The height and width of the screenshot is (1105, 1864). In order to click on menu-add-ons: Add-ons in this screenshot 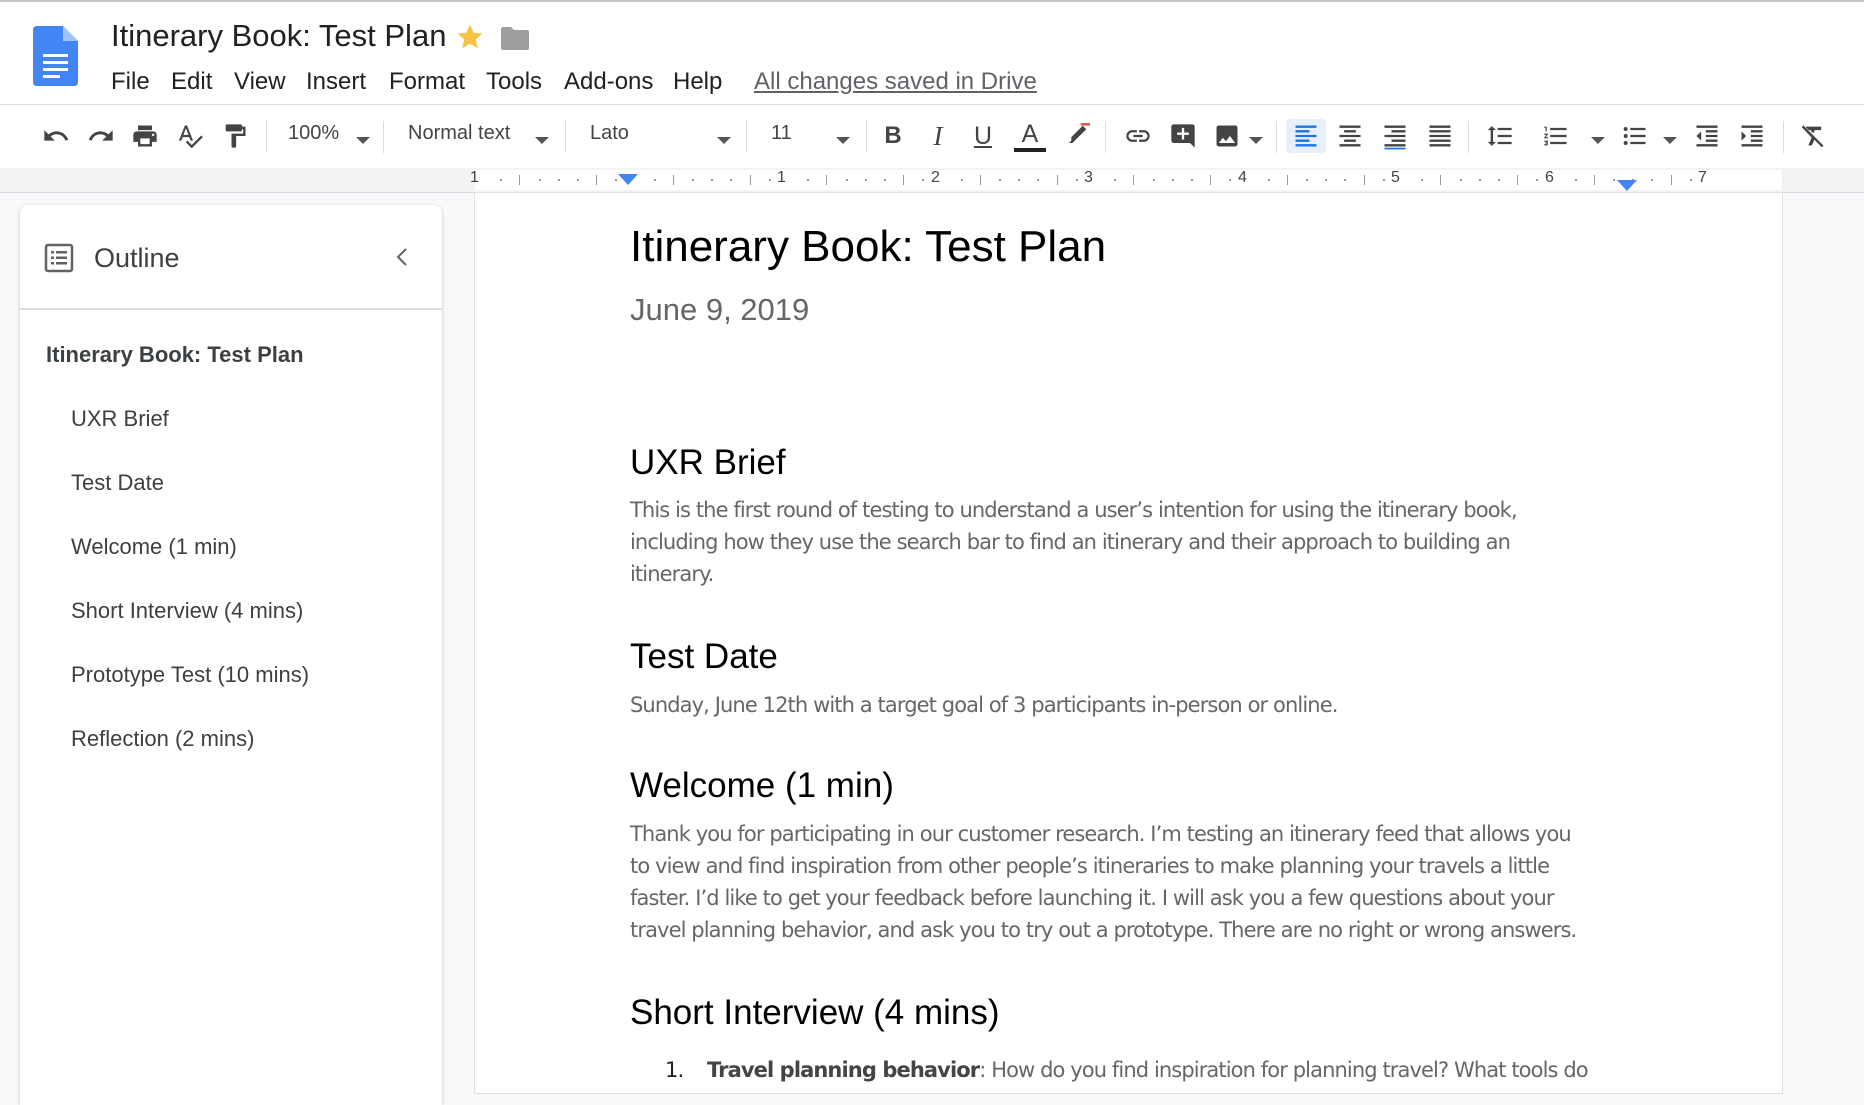, I will do `click(608, 82)`.